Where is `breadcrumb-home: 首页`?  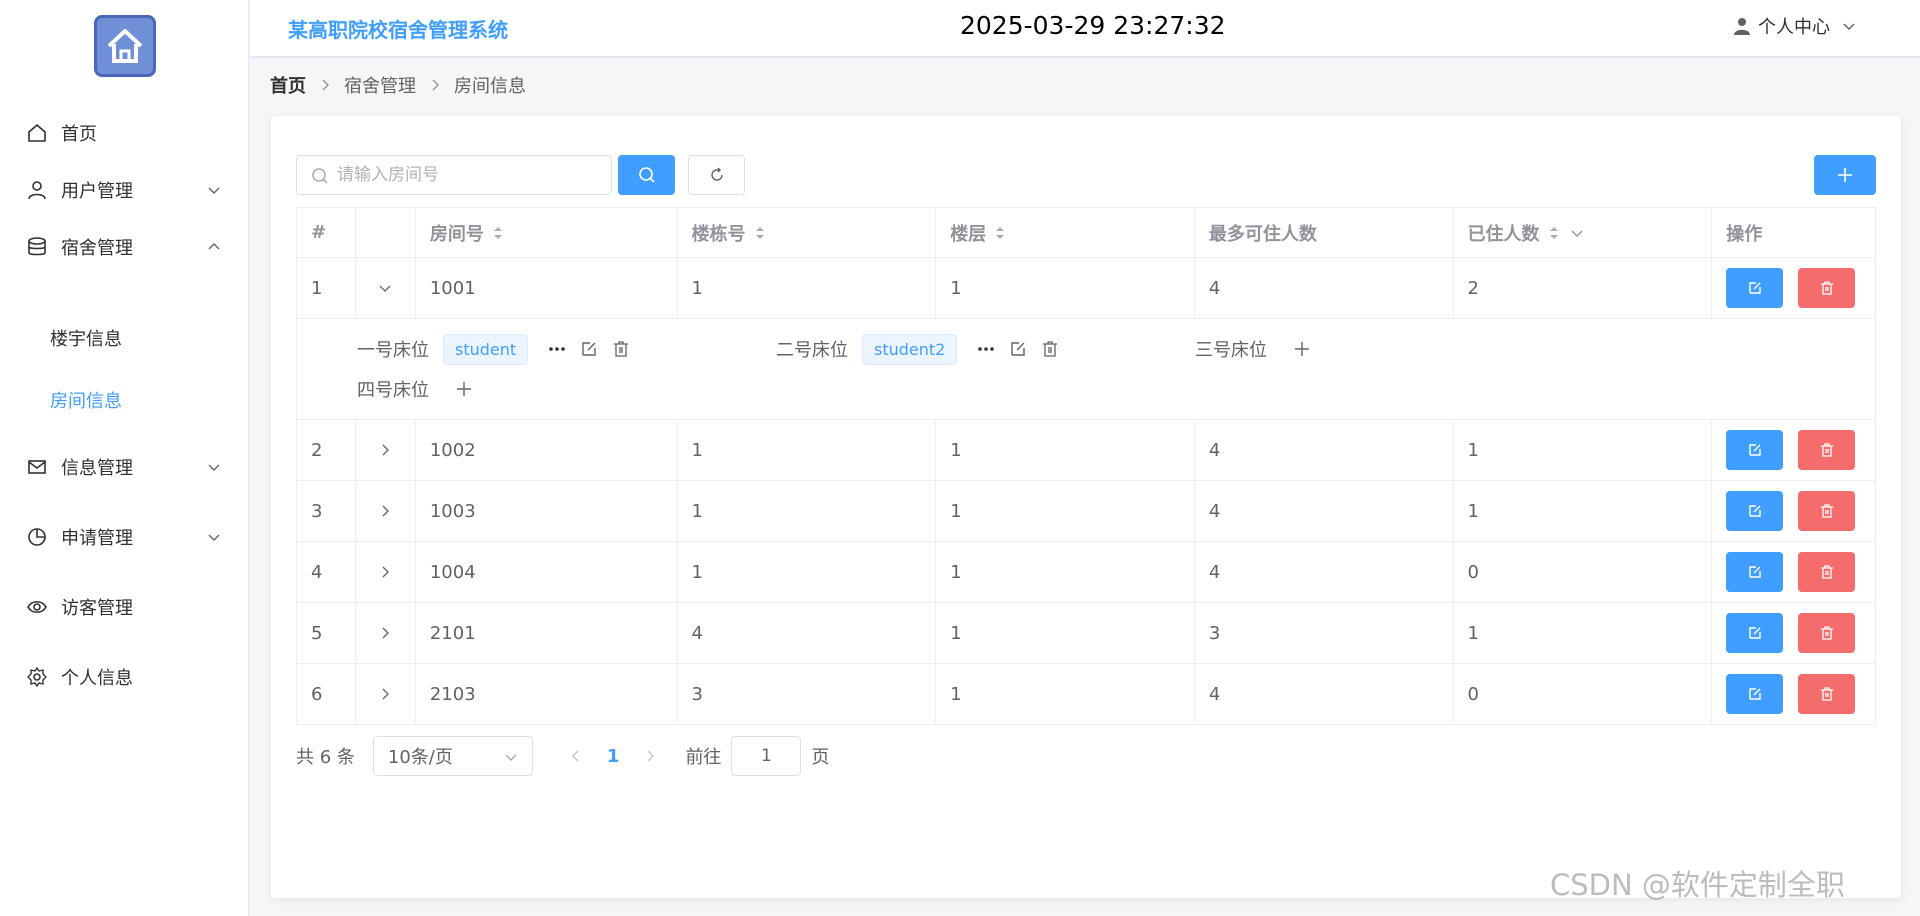
breadcrumb-home: 首页 is located at coordinates (288, 85).